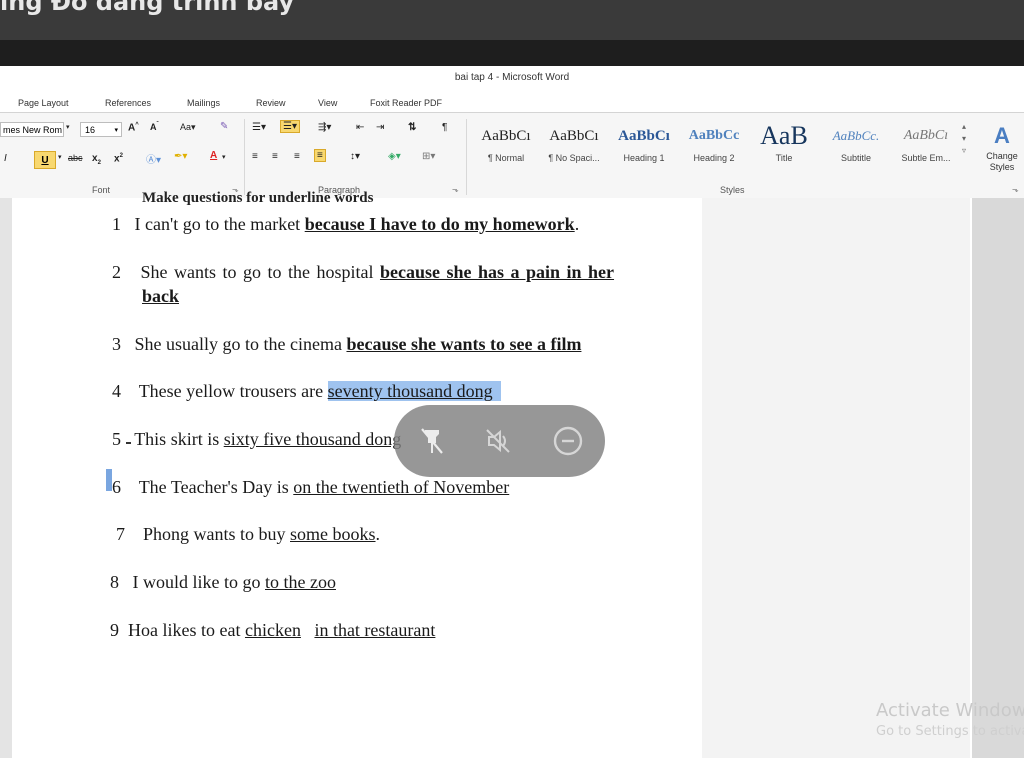 The height and width of the screenshot is (758, 1024). I want to click on highlight-color-icon: ✒▾, so click(180, 156).